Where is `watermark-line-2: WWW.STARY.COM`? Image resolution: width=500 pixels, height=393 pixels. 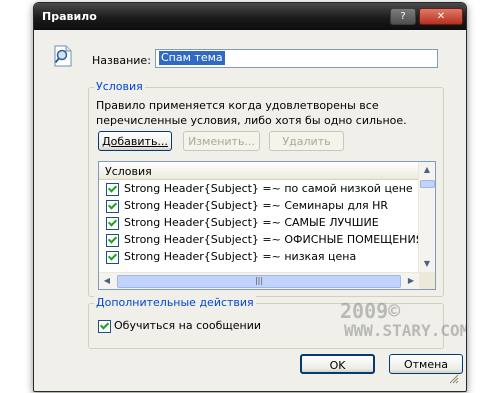 watermark-line-2: WWW.STARY.COM is located at coordinates (405, 330).